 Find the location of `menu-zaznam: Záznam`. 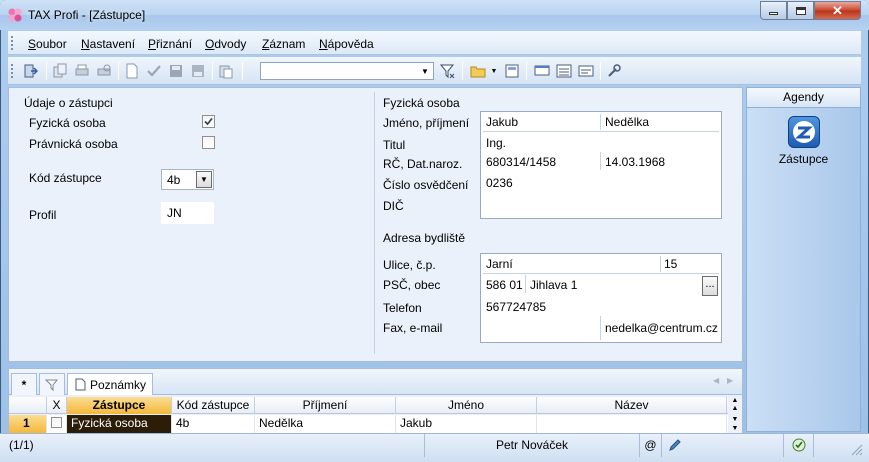

menu-zaznam: Záznam is located at coordinates (283, 44).